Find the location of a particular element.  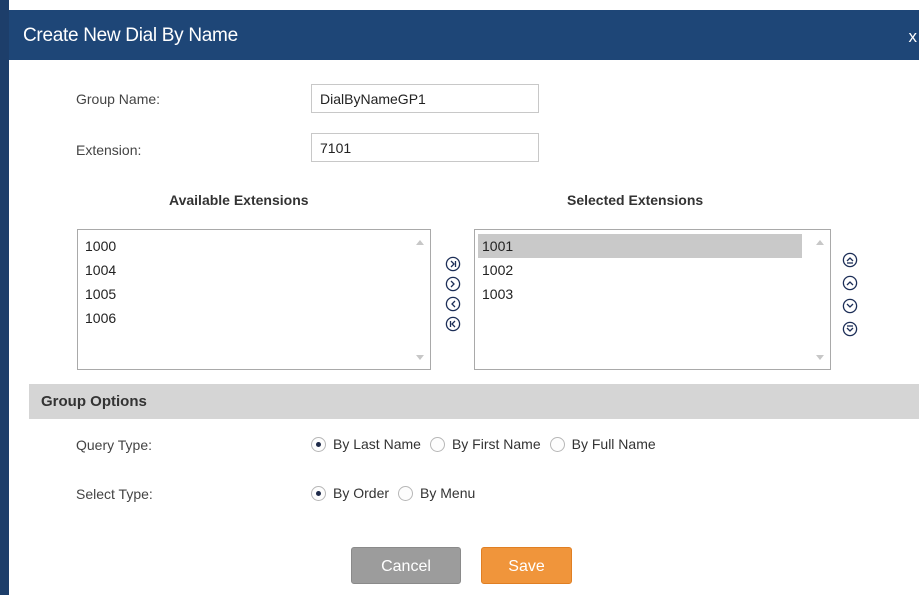

extension-list-item: 1003 is located at coordinates (640, 294).